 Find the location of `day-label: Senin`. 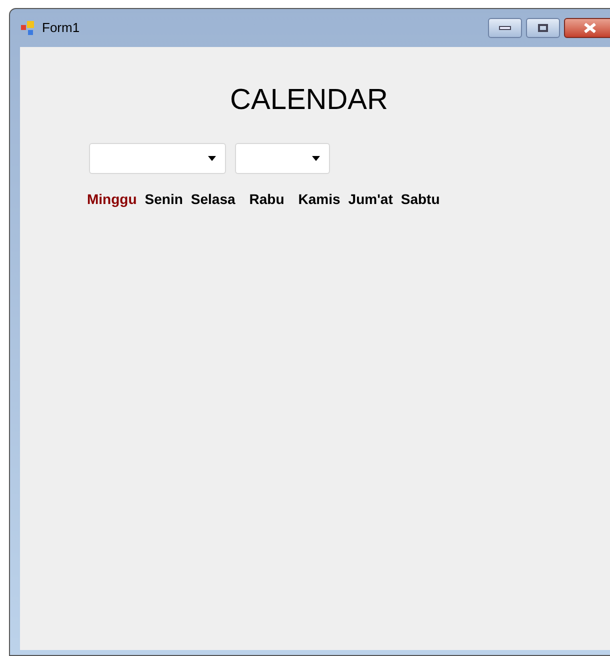

day-label: Senin is located at coordinates (163, 199).